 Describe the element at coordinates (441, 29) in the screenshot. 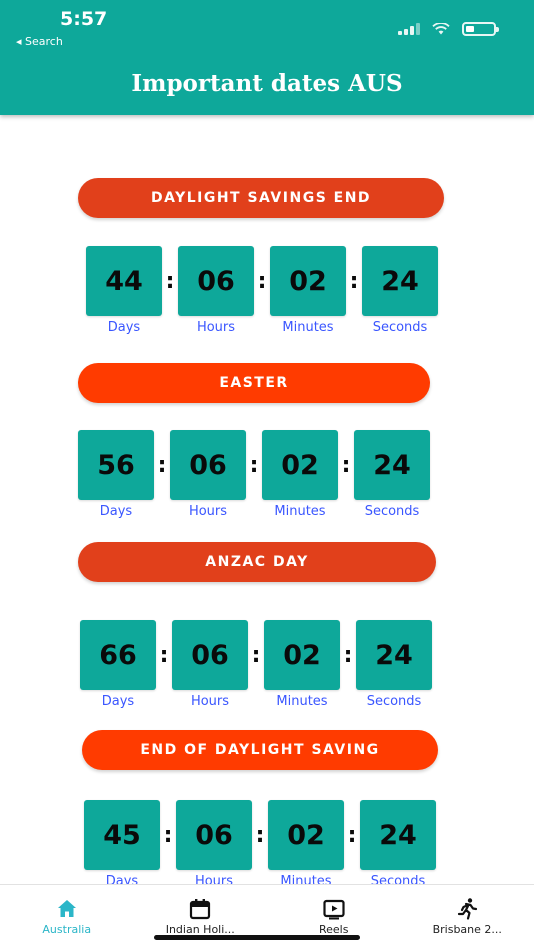

I see `wifi-icon` at that location.